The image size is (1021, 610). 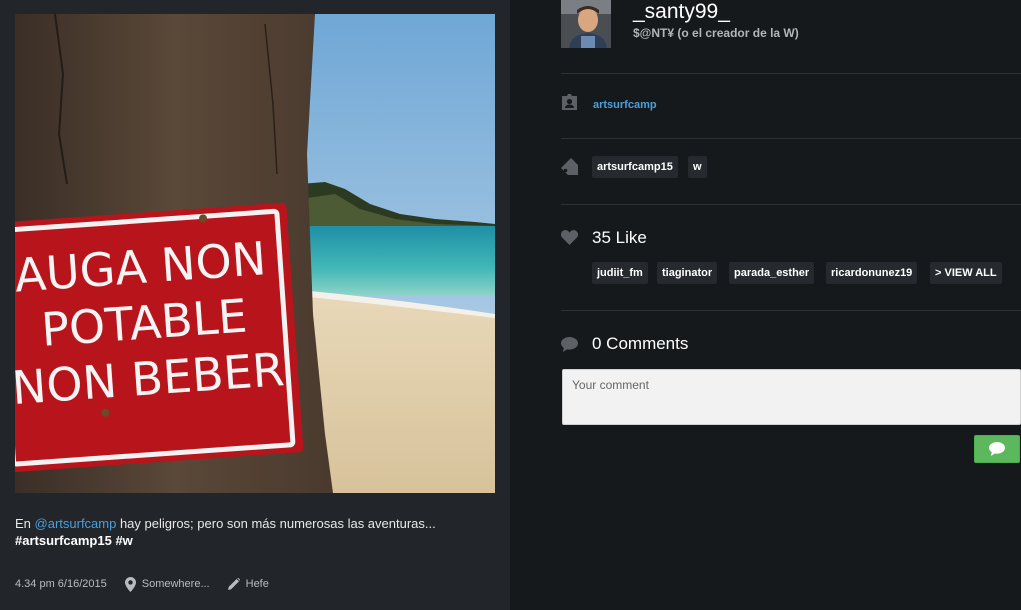 What do you see at coordinates (130, 584) in the screenshot?
I see `map-pin-icon` at bounding box center [130, 584].